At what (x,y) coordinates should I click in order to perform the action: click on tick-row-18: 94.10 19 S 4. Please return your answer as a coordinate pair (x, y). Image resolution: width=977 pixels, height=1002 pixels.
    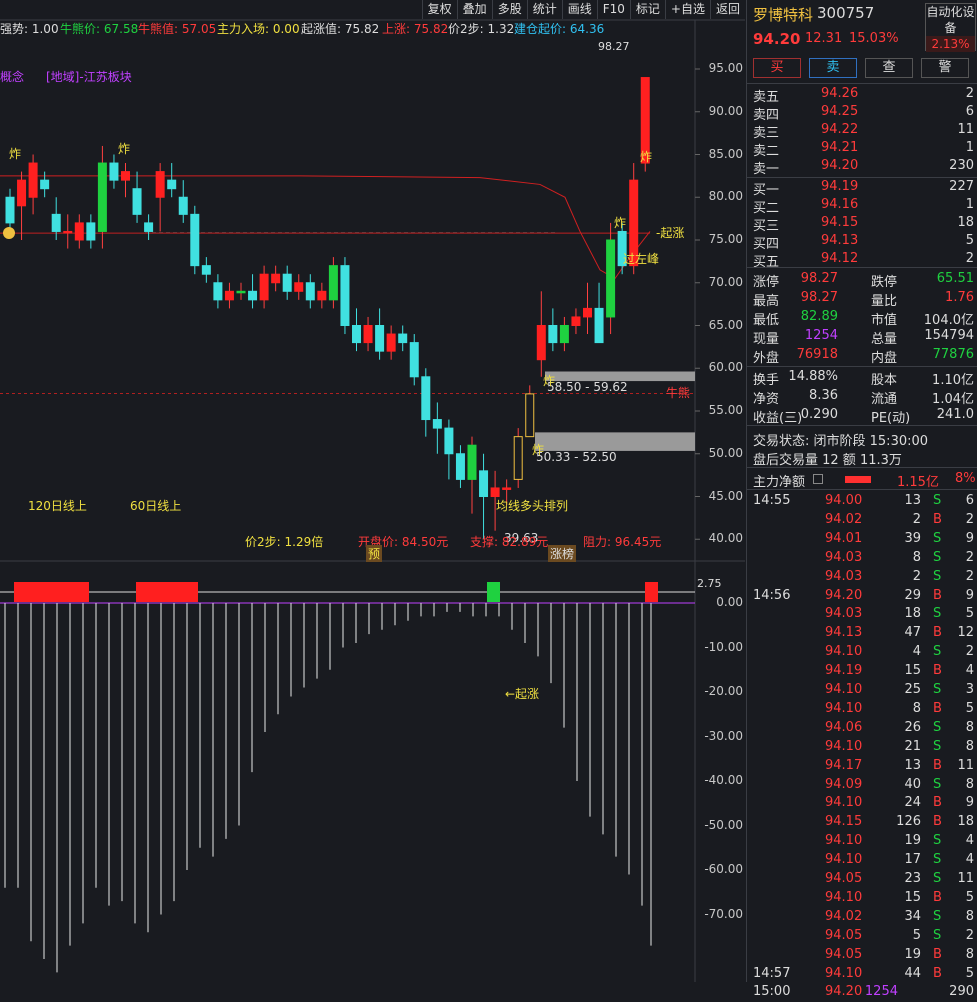
    Looking at the image, I should click on (862, 841).